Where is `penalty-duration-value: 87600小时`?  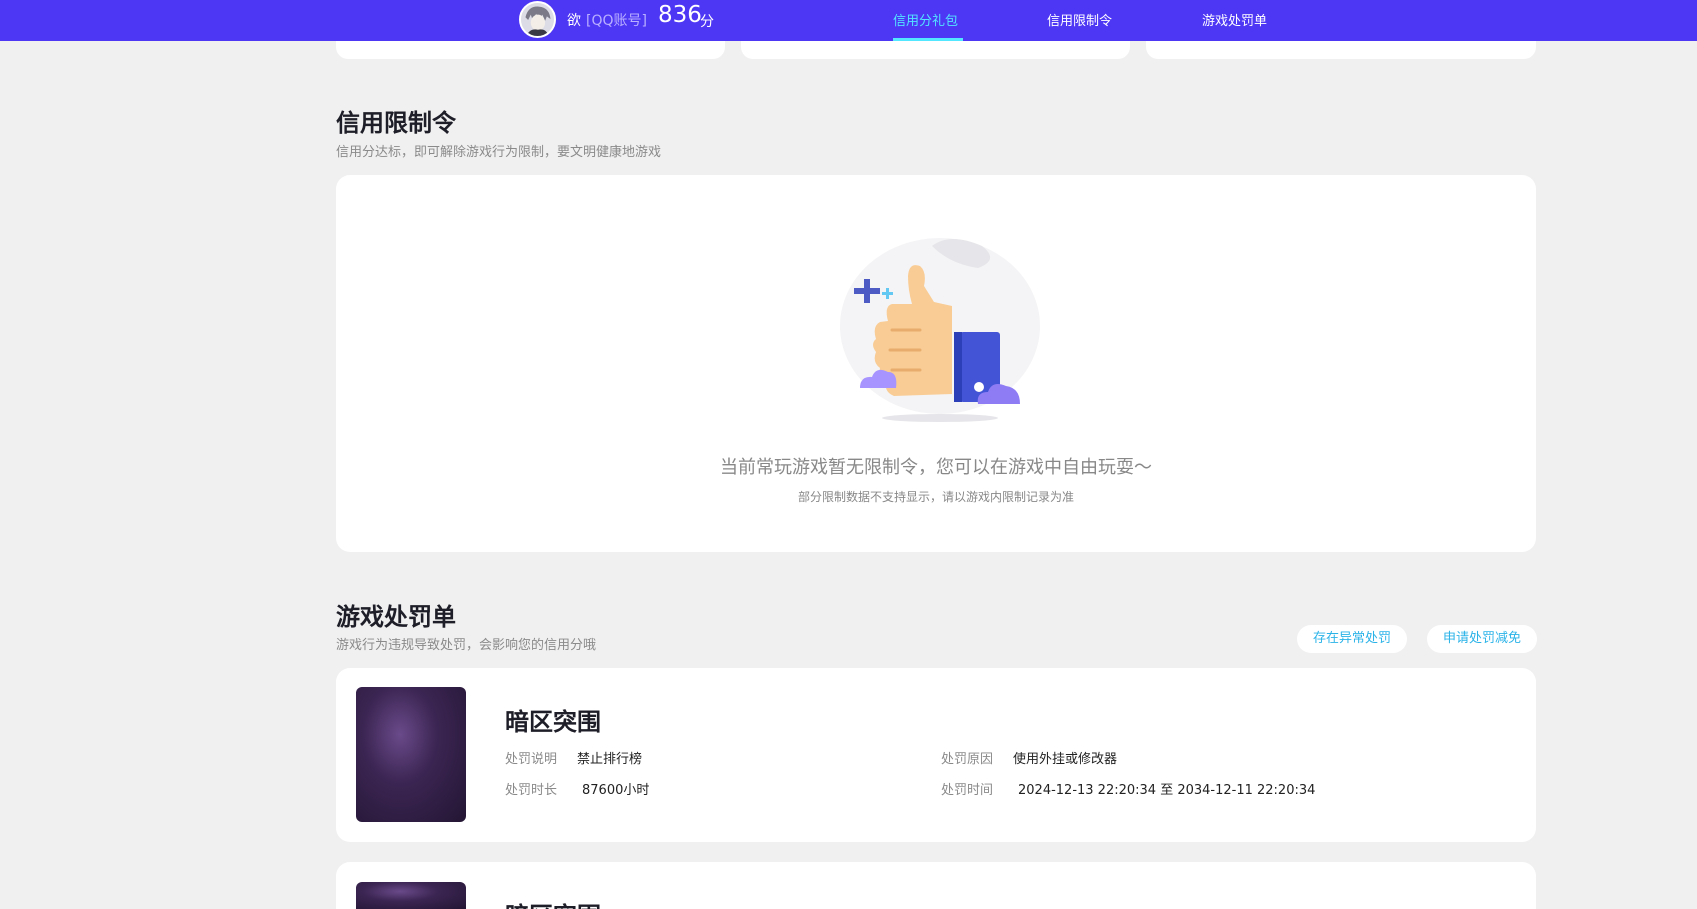
penalty-duration-value: 87600小时 is located at coordinates (616, 790).